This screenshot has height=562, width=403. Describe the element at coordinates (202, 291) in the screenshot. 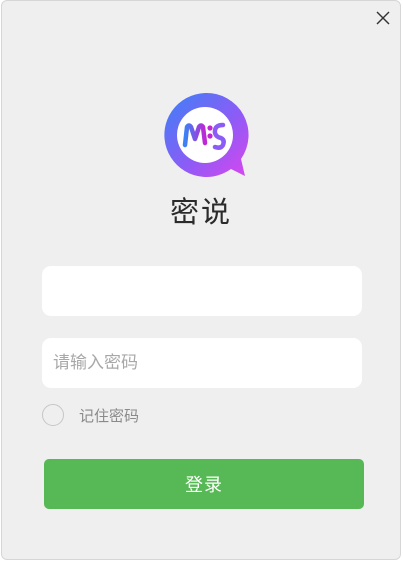

I see `username-input` at that location.